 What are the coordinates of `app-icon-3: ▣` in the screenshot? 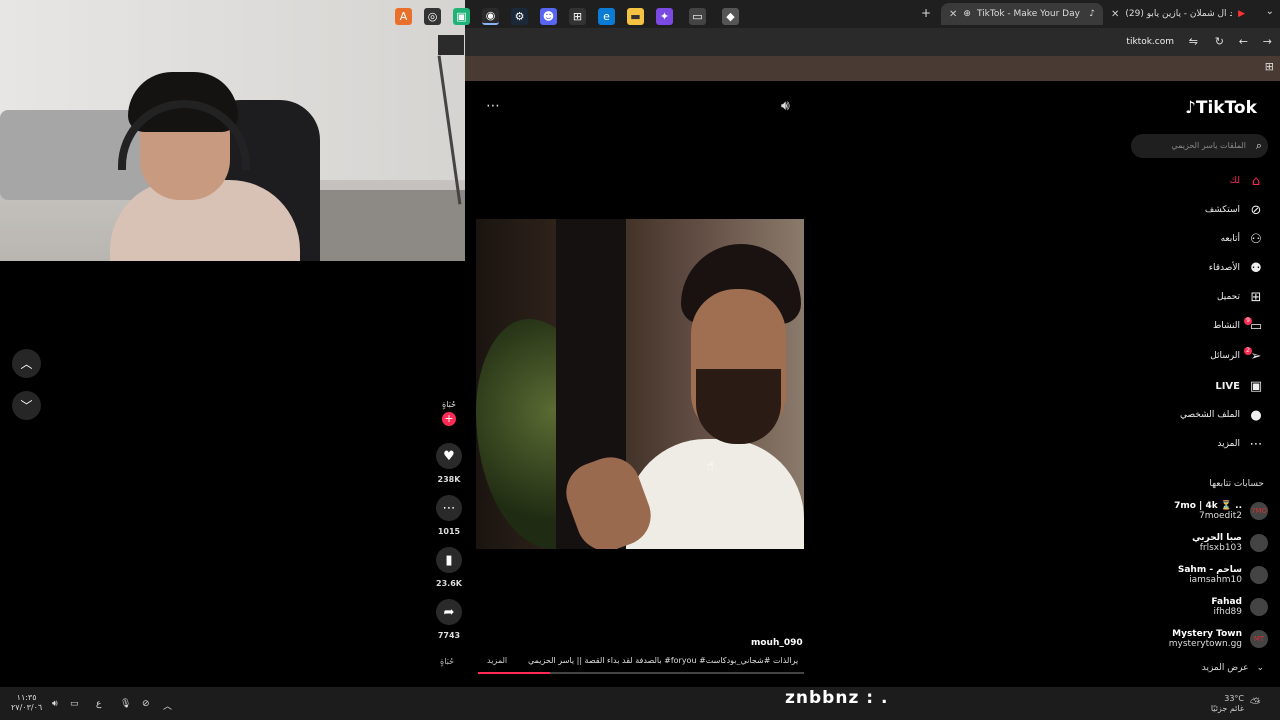 It's located at (461, 16).